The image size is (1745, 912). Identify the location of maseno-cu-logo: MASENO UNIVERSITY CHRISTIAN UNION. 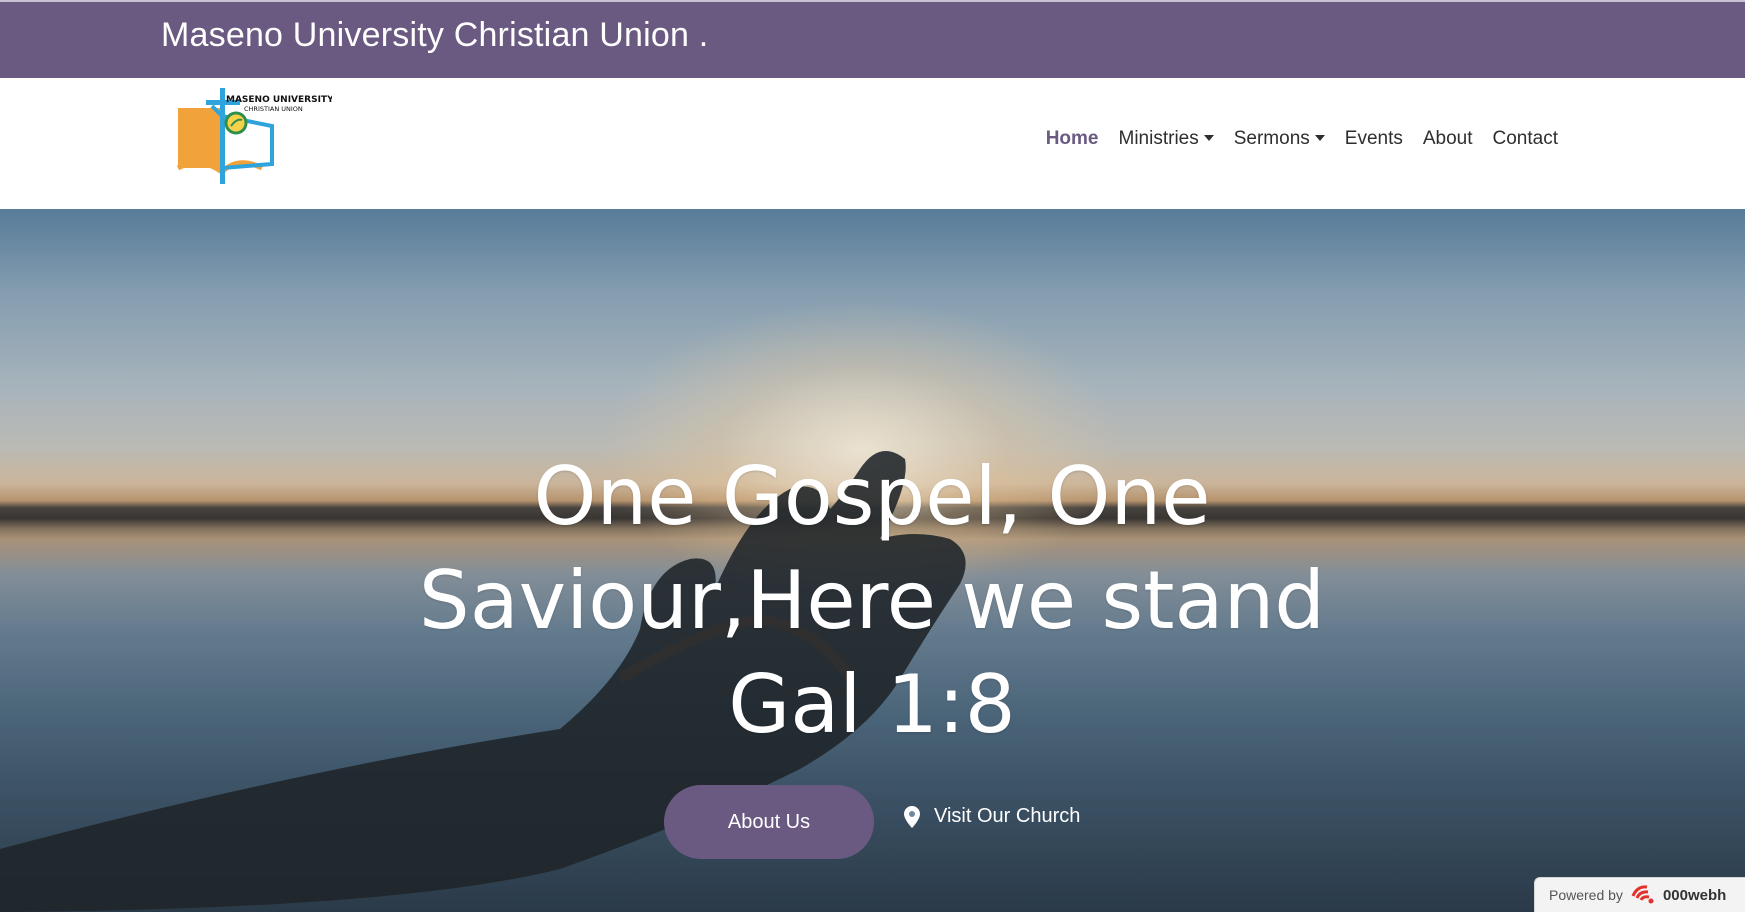
(254, 144).